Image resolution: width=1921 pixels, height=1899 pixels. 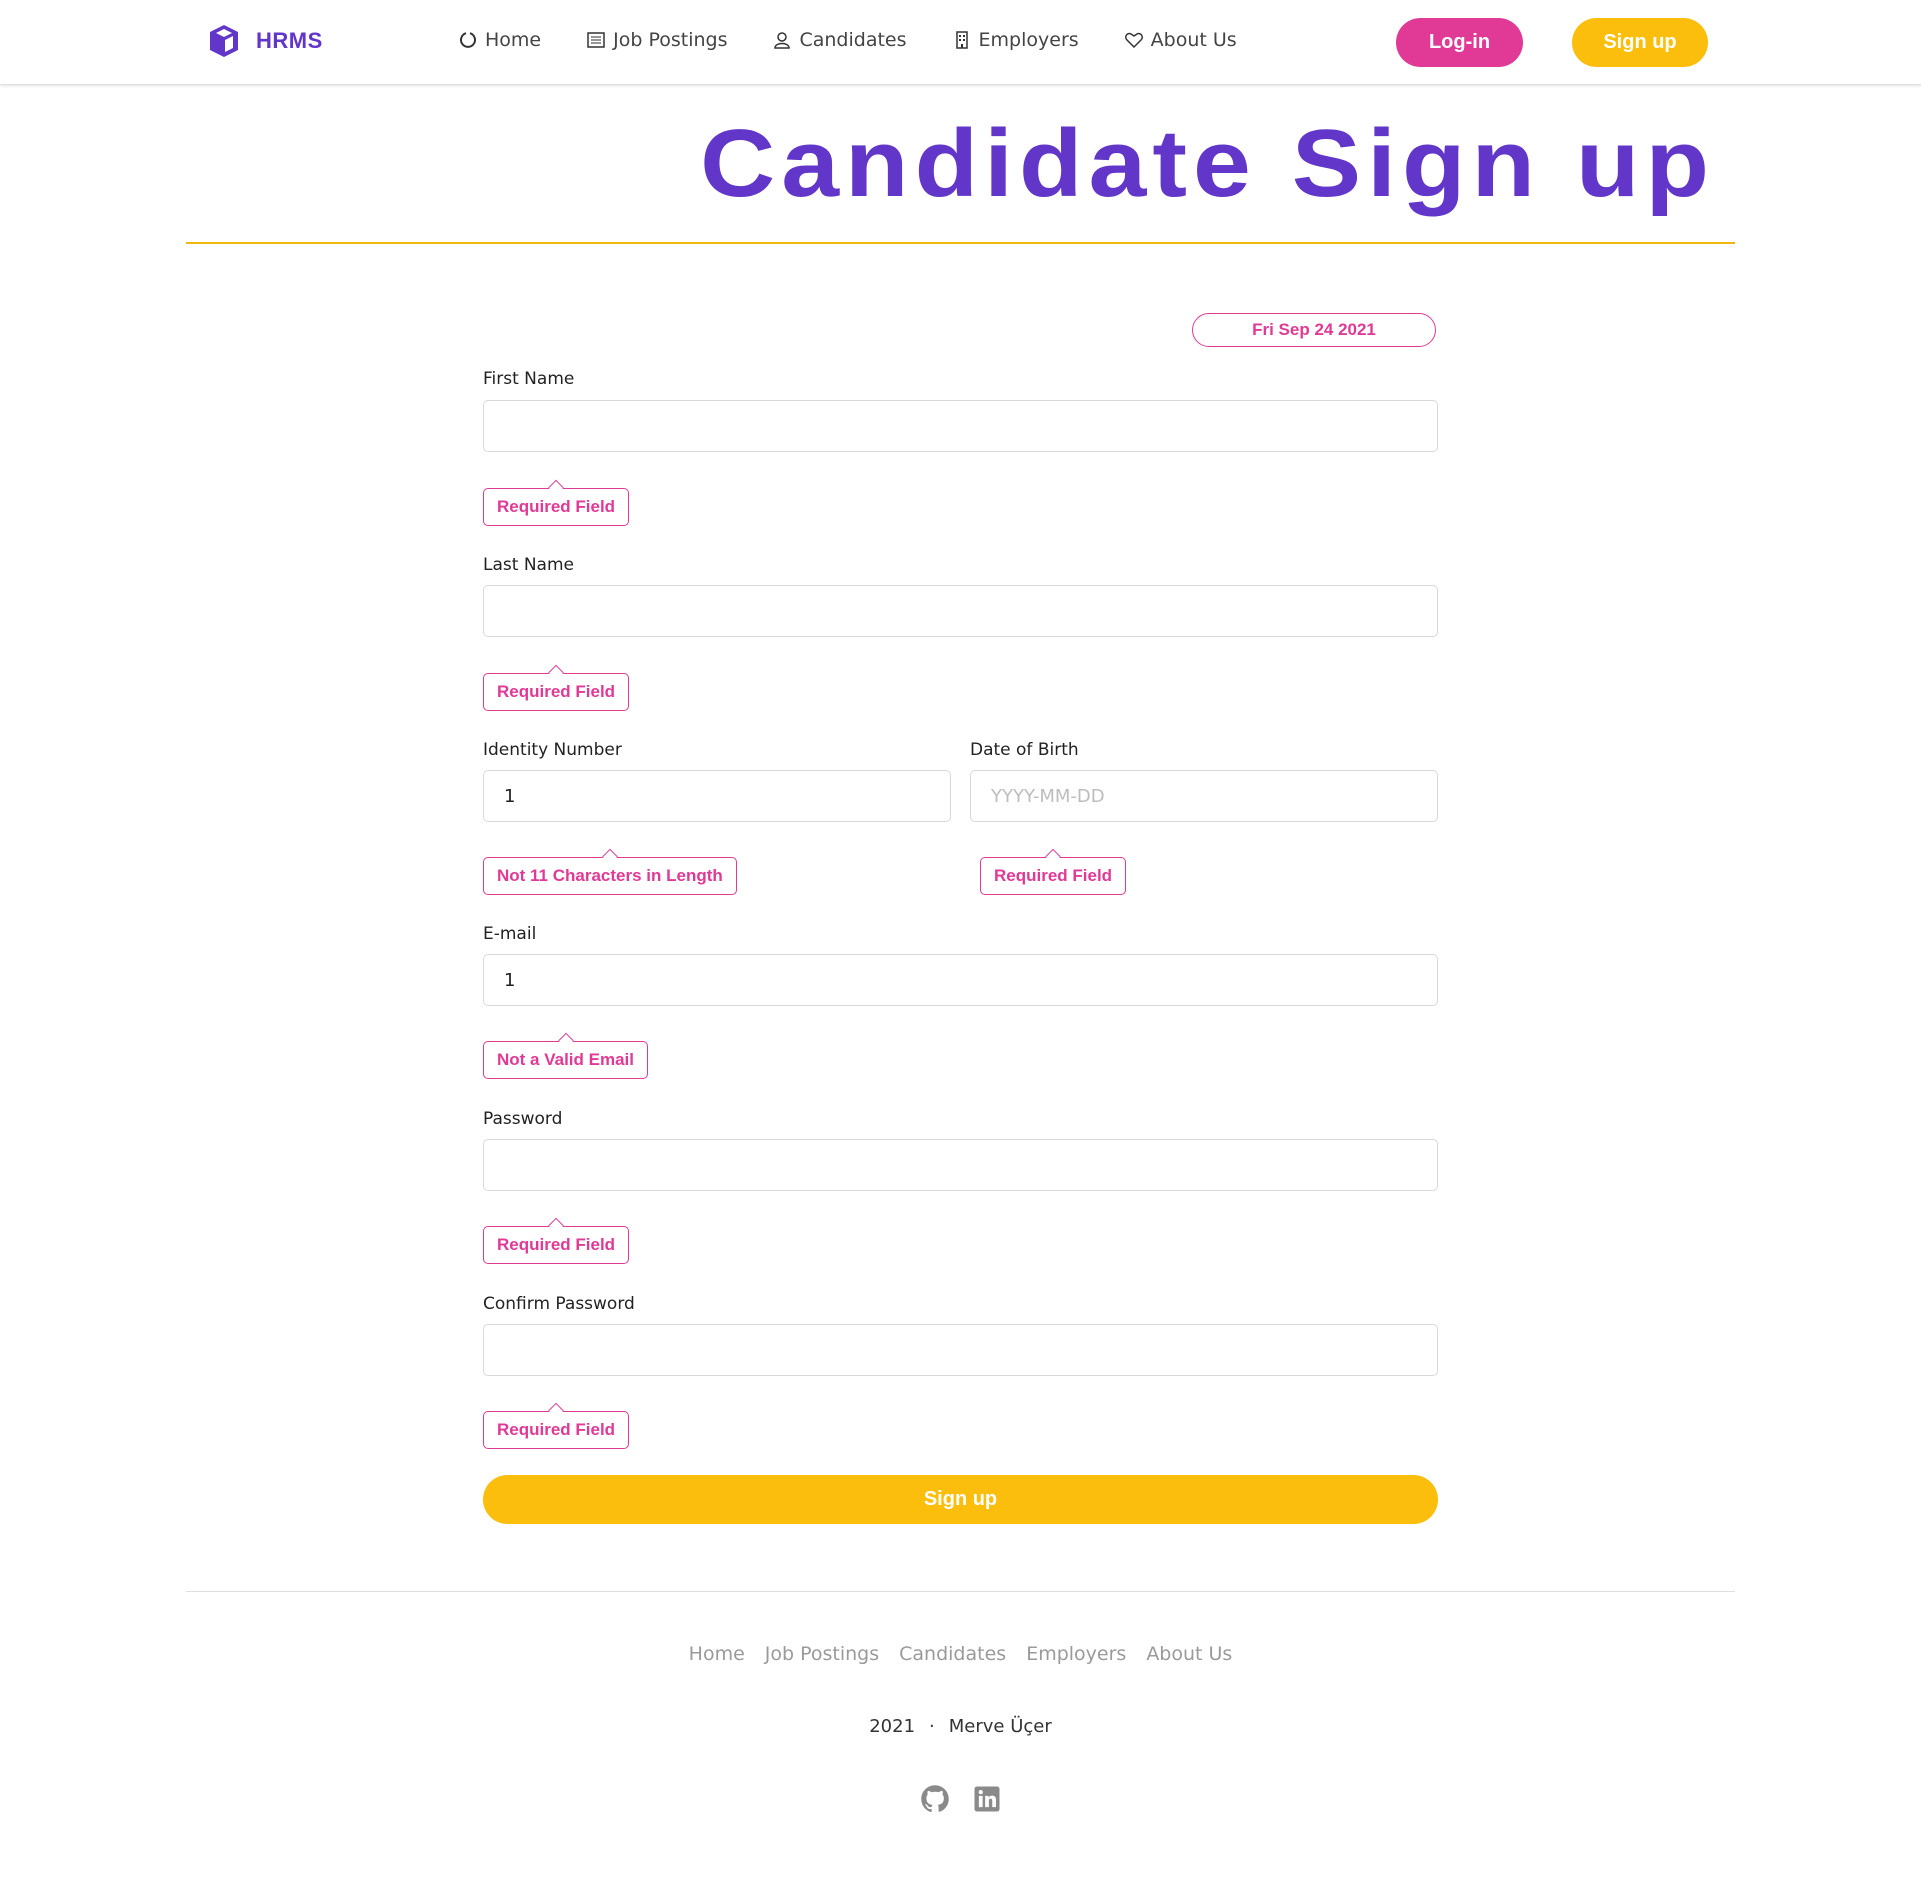 I want to click on signup-nav-button: Sign up, so click(x=1640, y=42).